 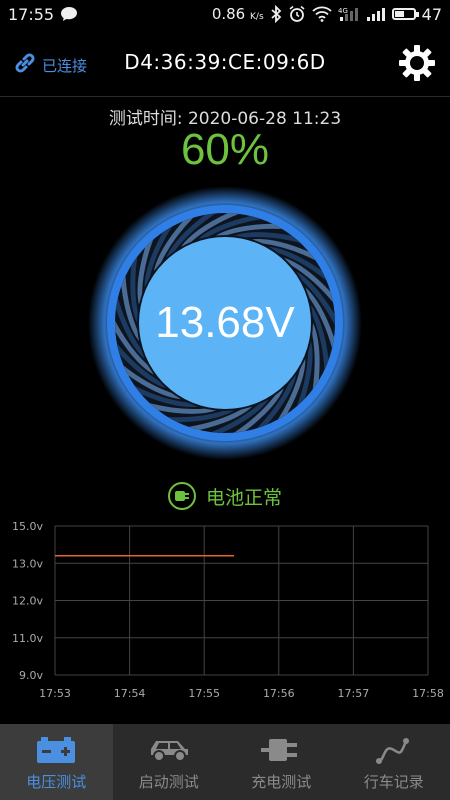 What do you see at coordinates (31, 675) in the screenshot?
I see `chart-y-tick-label: 9.0v` at bounding box center [31, 675].